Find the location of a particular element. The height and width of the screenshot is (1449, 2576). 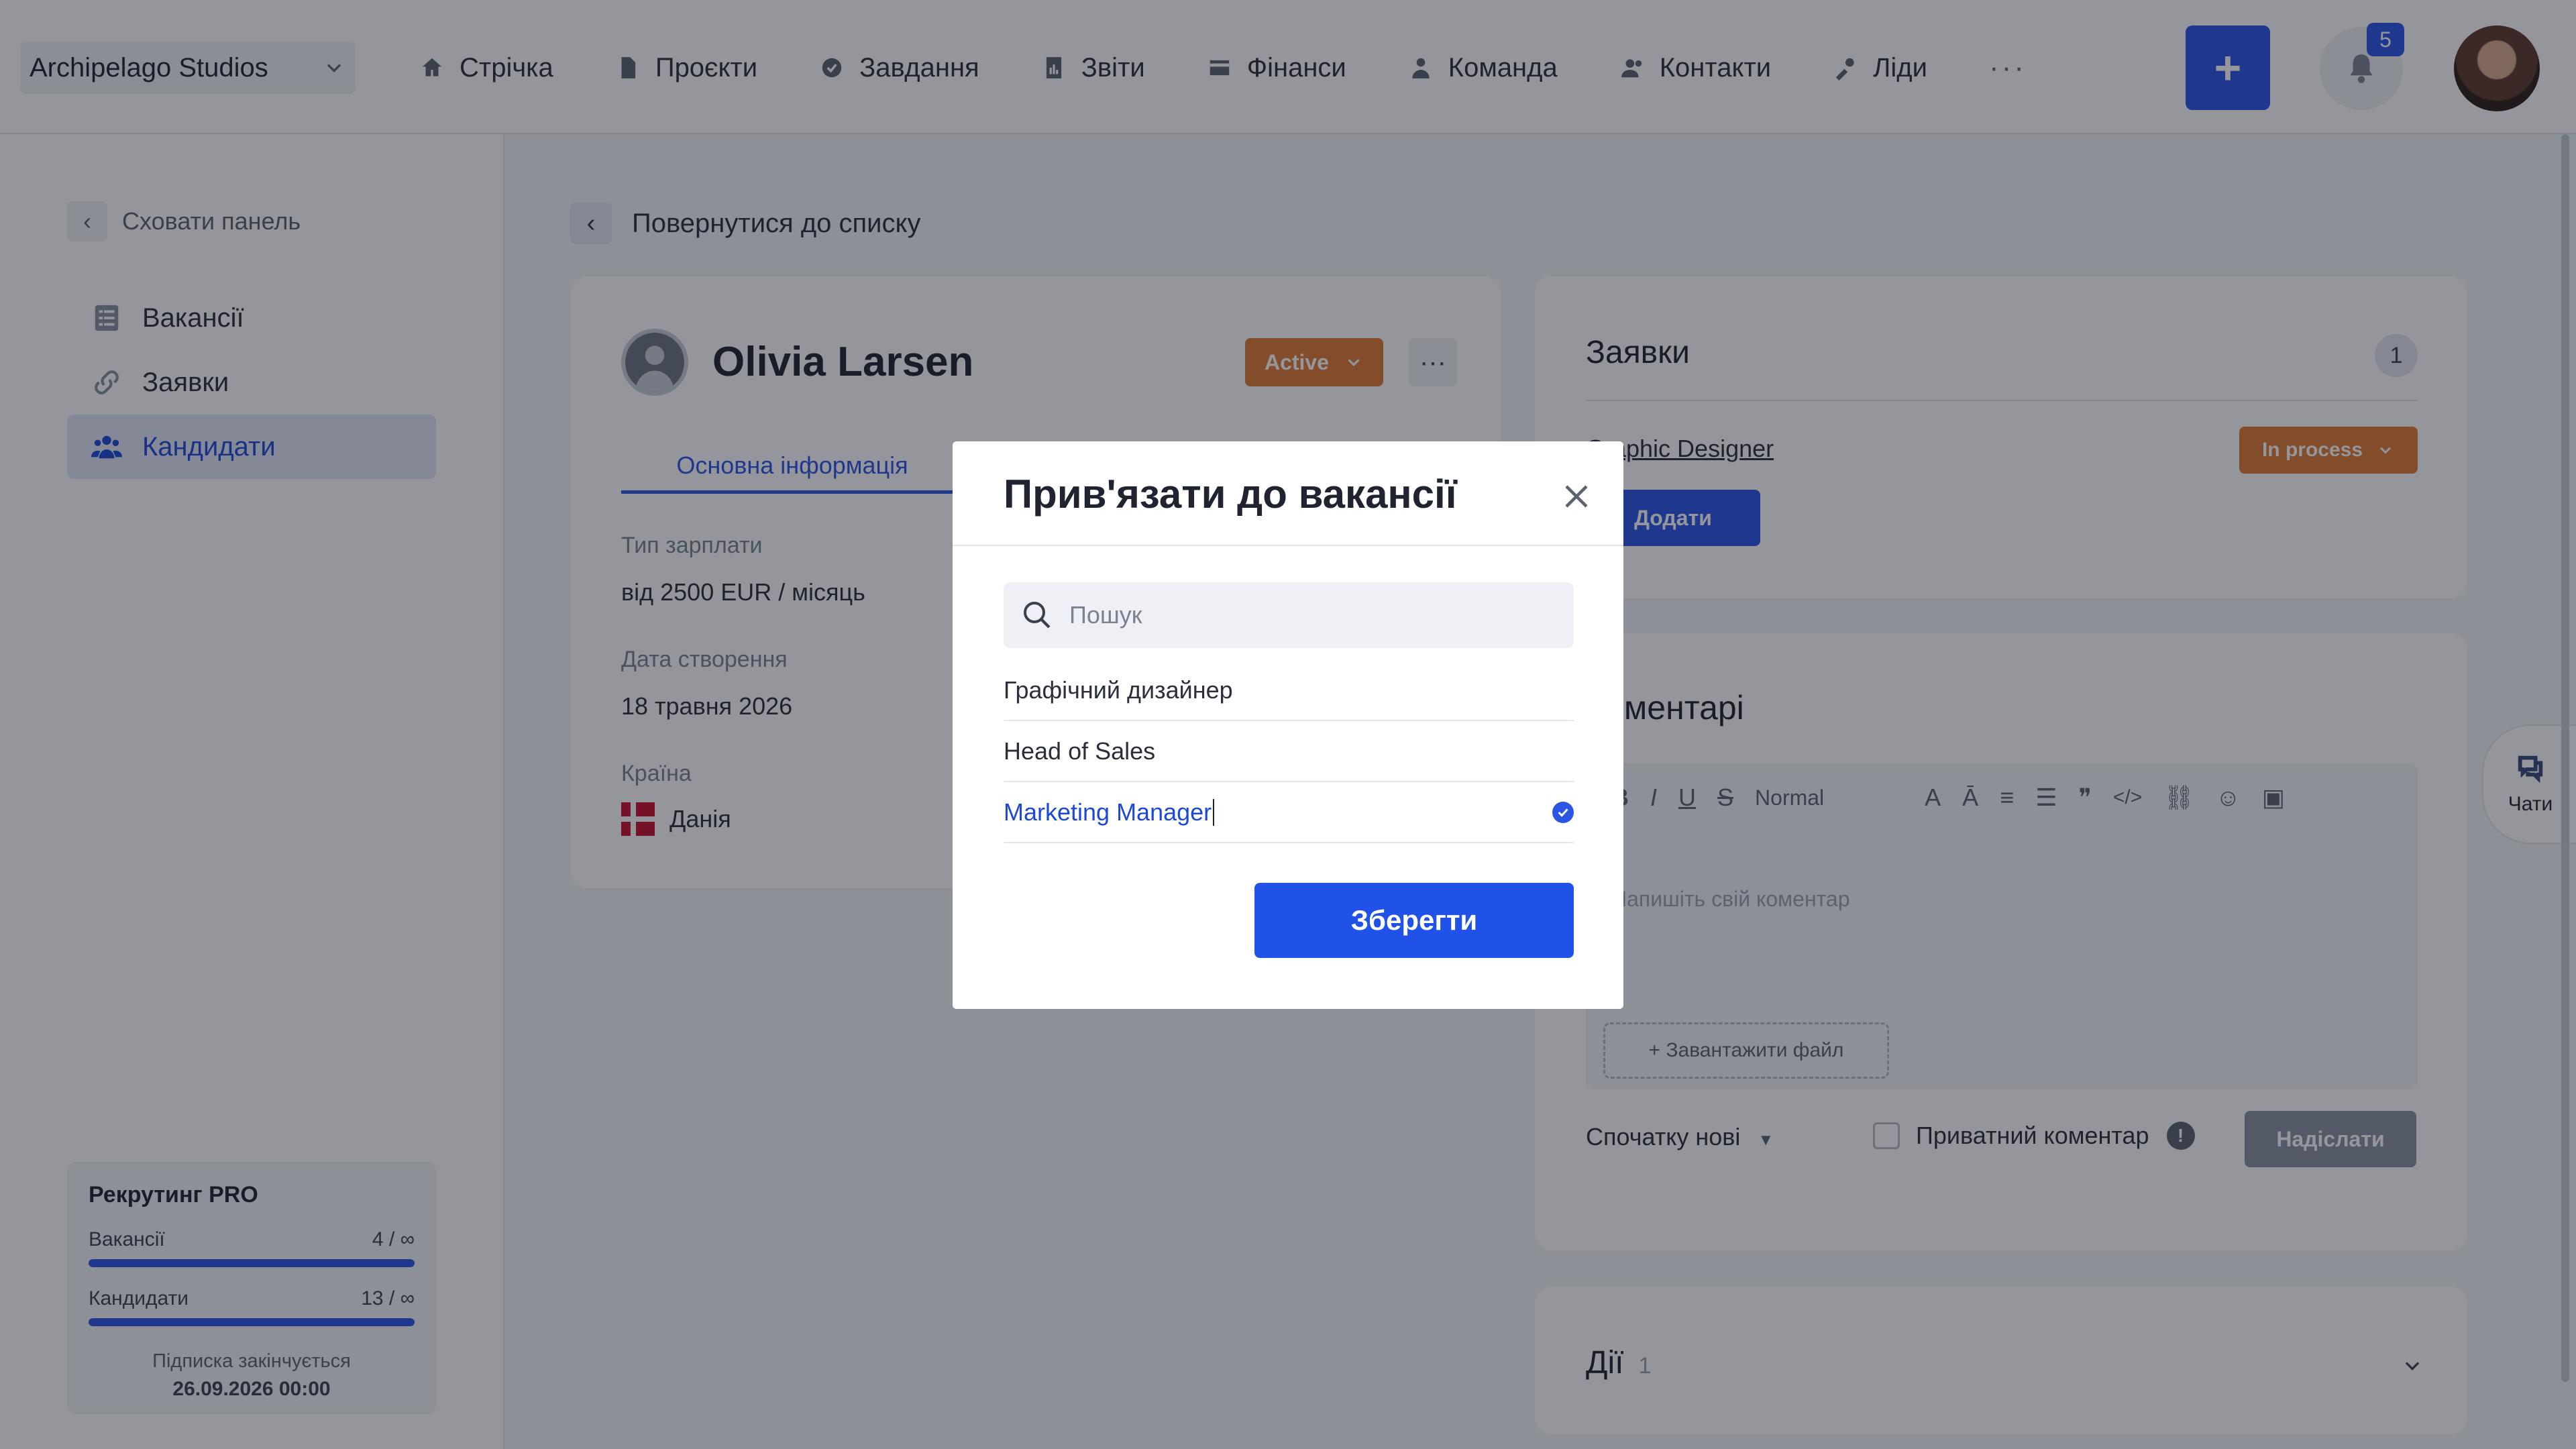

modal-title: Прив'язати до вакансії is located at coordinates (1230, 494).